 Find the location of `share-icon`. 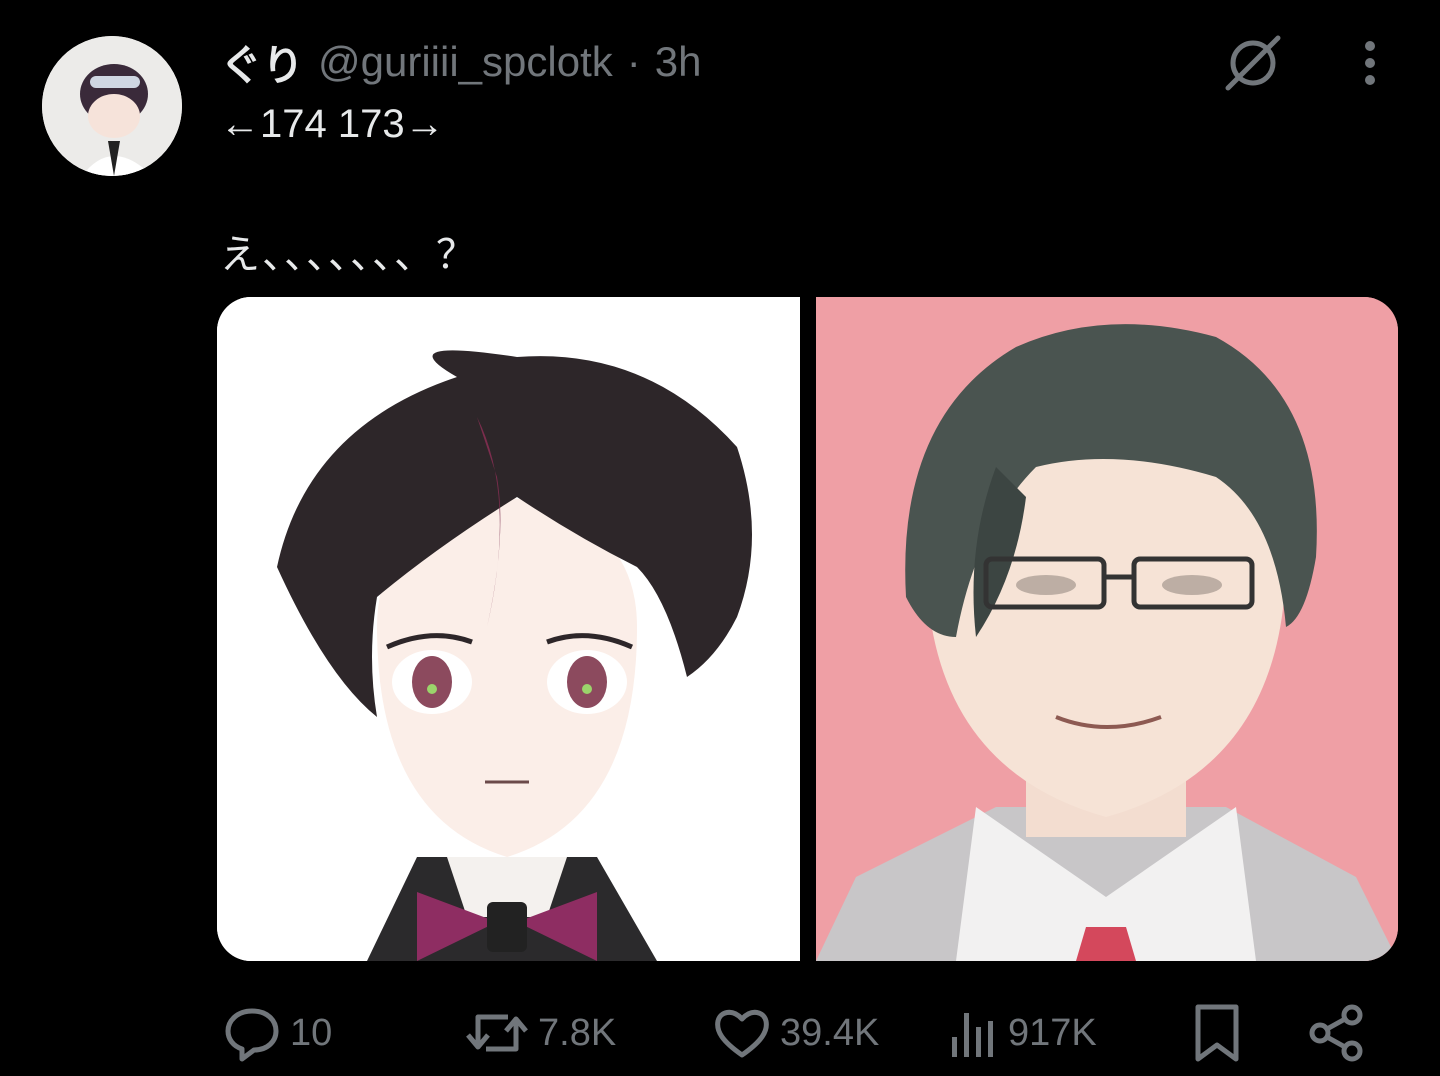

share-icon is located at coordinates (1336, 1033).